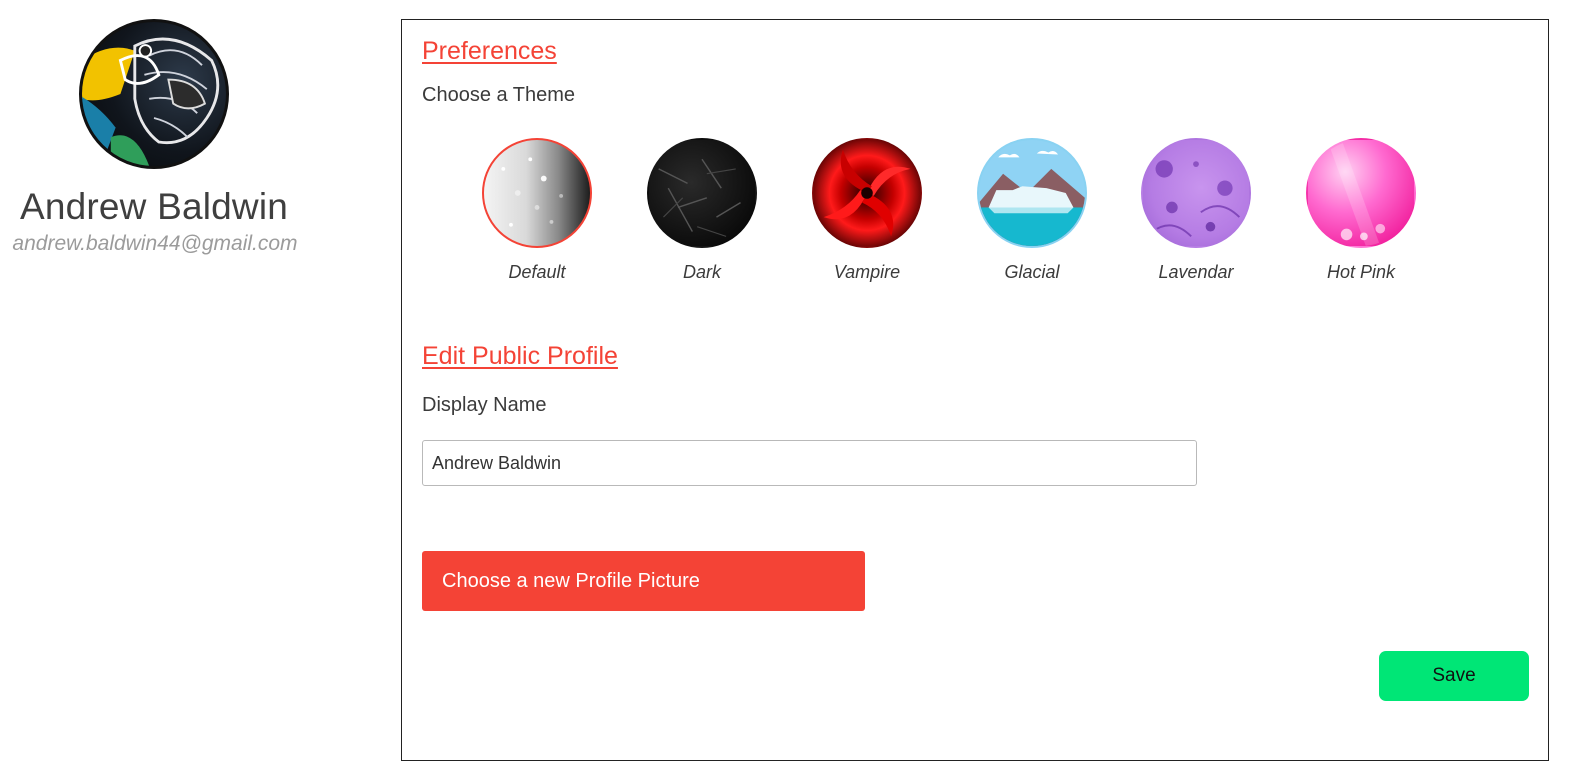 The height and width of the screenshot is (771, 1573). I want to click on theme-option-lavendar: Lavendar, so click(1196, 213).